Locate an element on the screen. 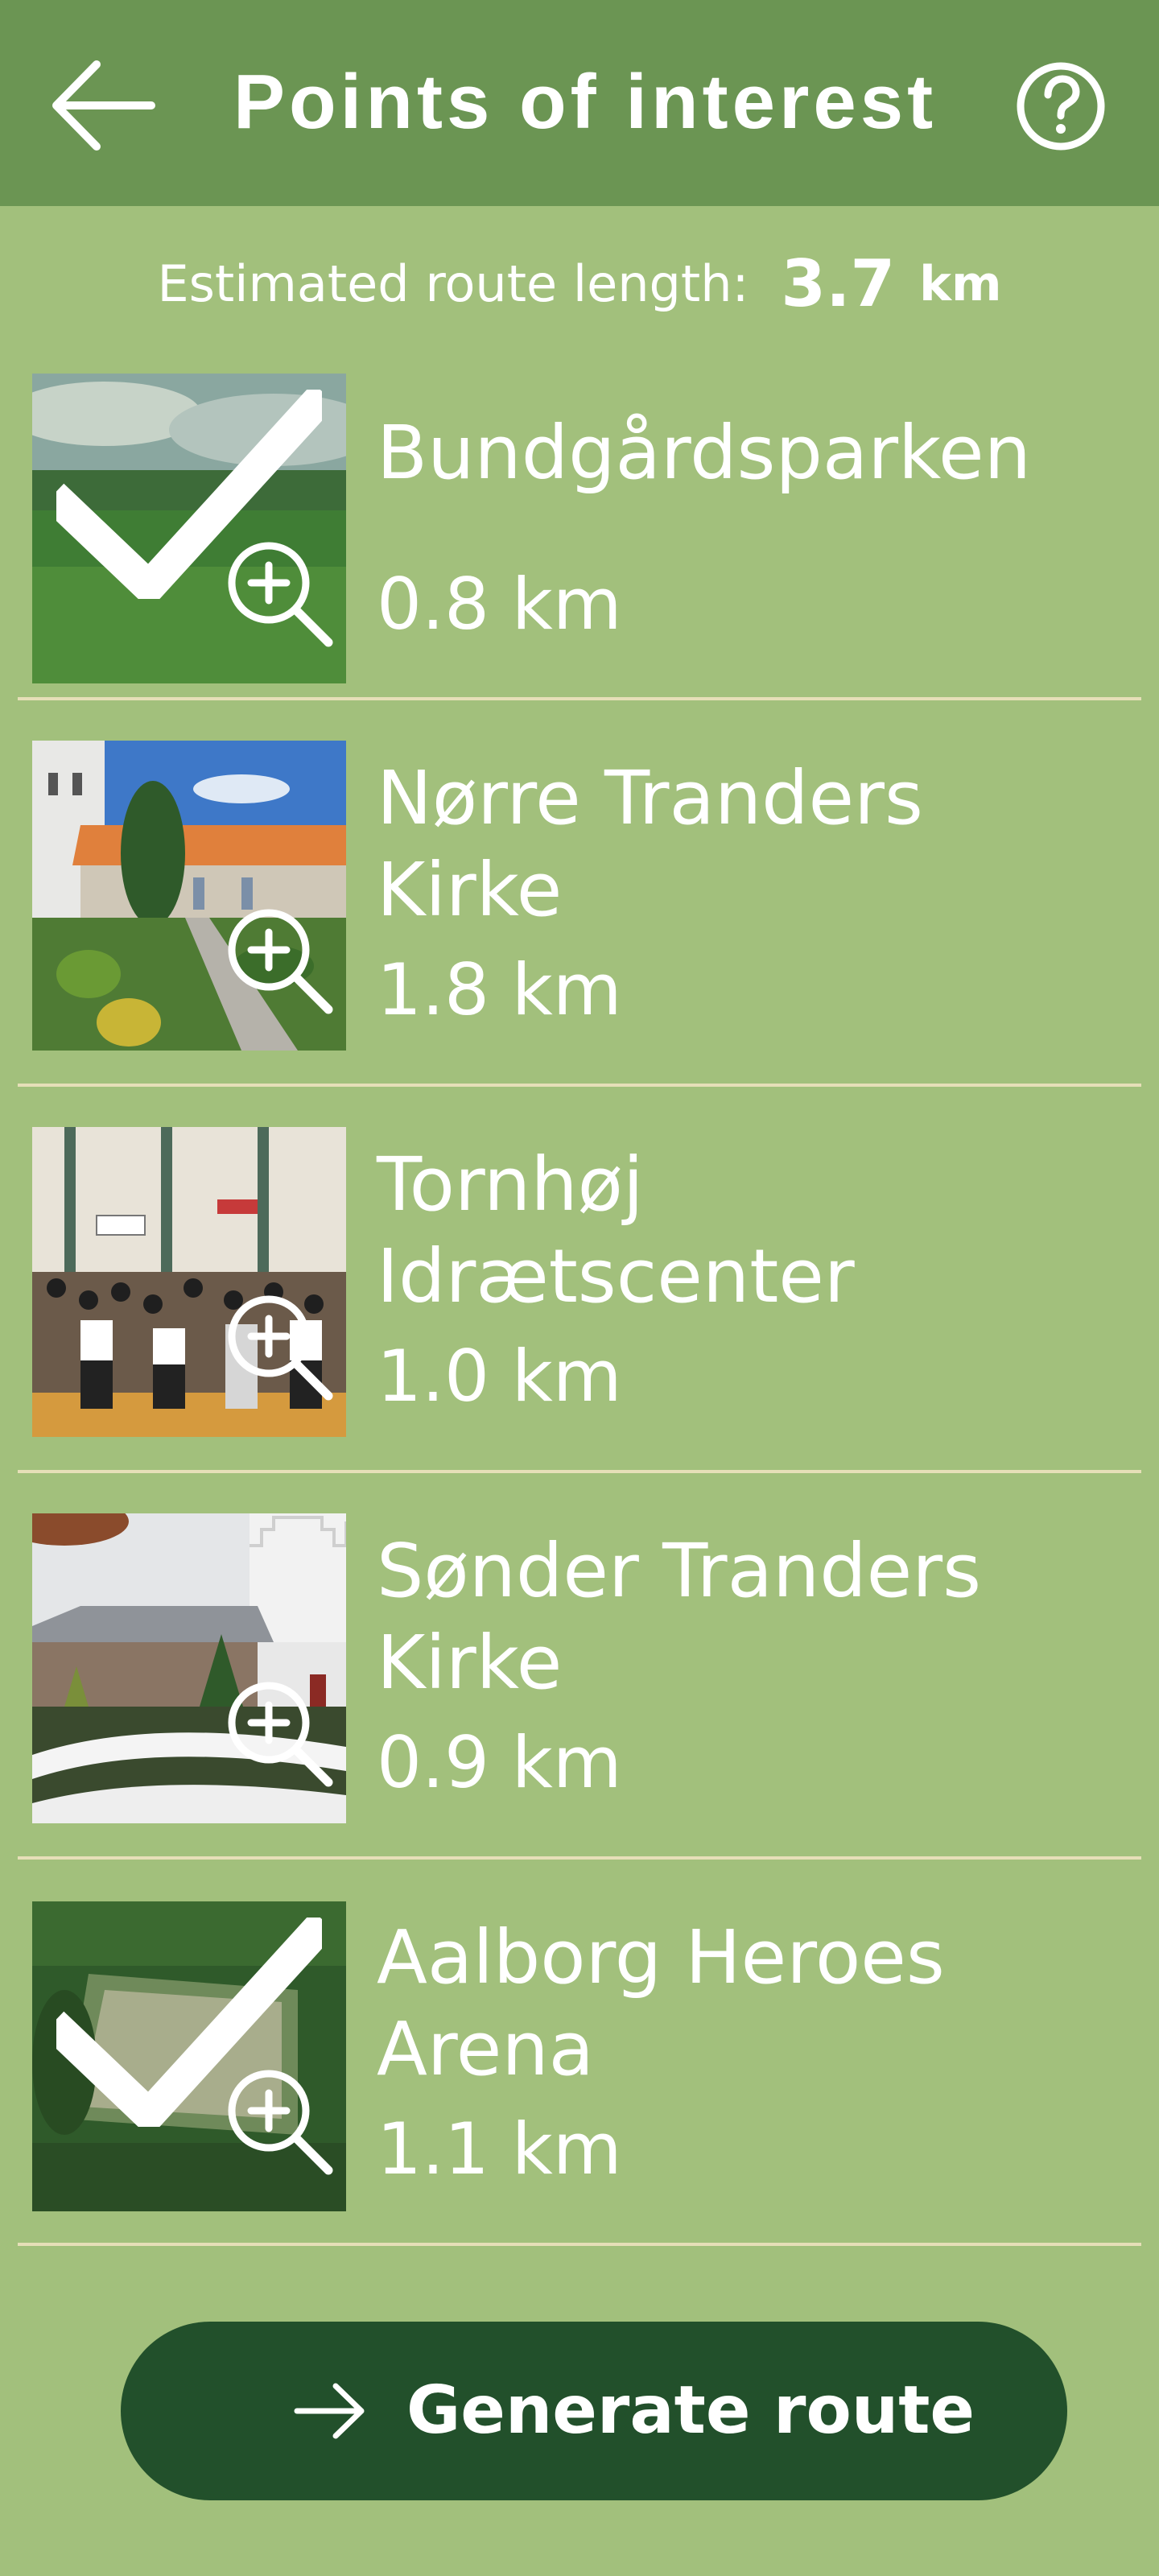 The width and height of the screenshot is (1159, 2576). page-title: Points of interest is located at coordinates (585, 102).